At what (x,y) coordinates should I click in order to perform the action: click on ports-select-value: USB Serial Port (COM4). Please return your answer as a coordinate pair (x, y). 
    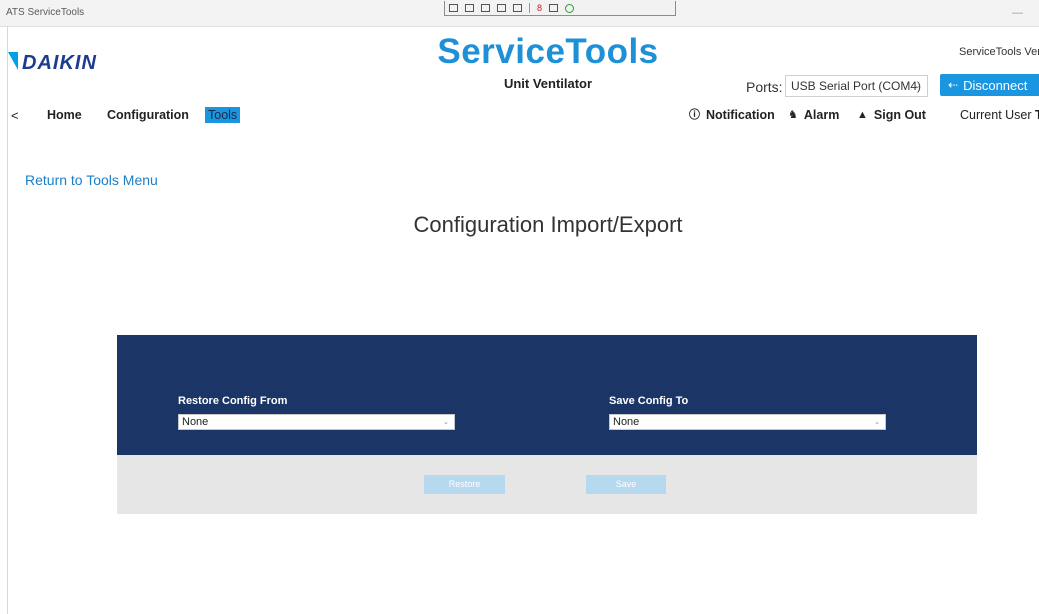
    Looking at the image, I should click on (856, 86).